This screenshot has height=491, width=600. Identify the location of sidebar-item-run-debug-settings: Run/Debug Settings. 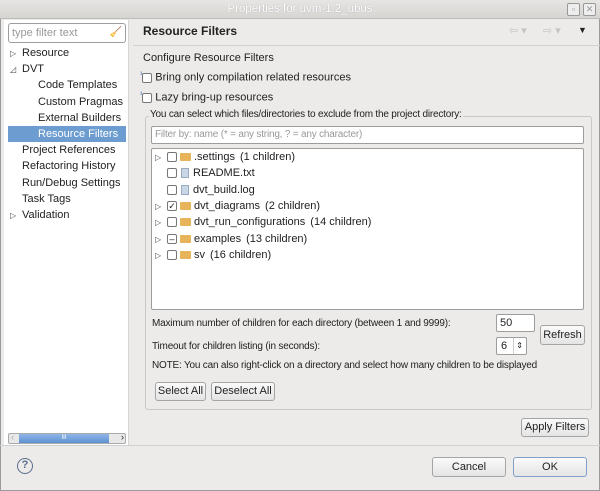
(65, 183).